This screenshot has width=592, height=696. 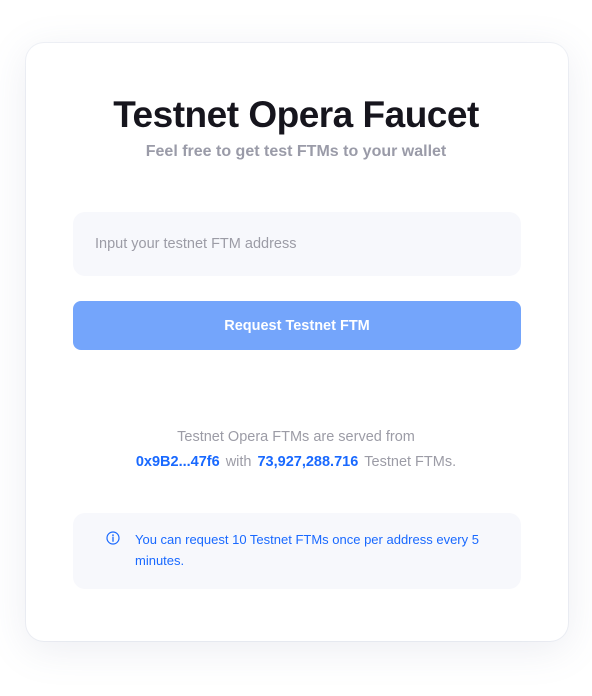 What do you see at coordinates (297, 244) in the screenshot?
I see `address-input` at bounding box center [297, 244].